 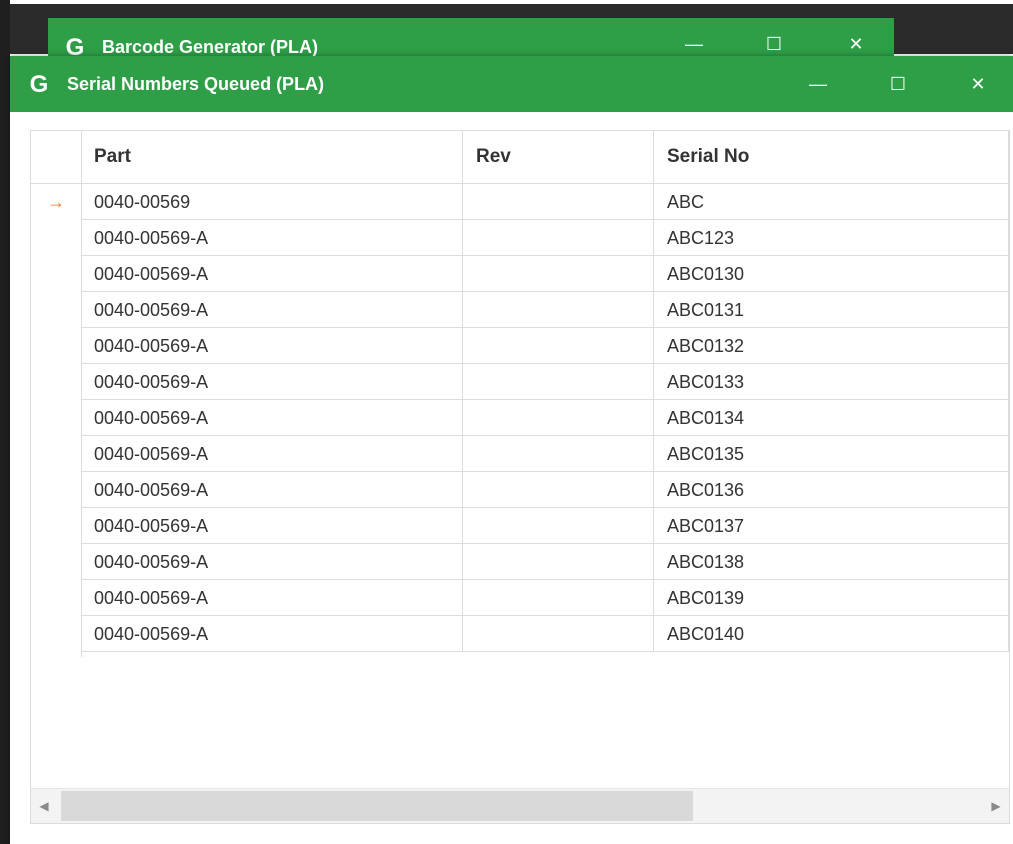 I want to click on back-minimize-icon: —, so click(x=694, y=44).